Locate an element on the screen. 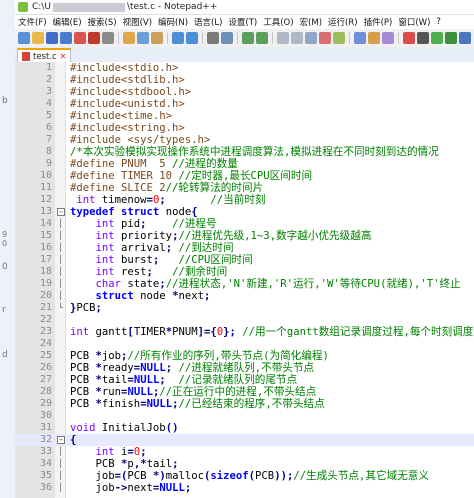 The width and height of the screenshot is (474, 498). menu-tools: 工具(O) is located at coordinates (278, 22).